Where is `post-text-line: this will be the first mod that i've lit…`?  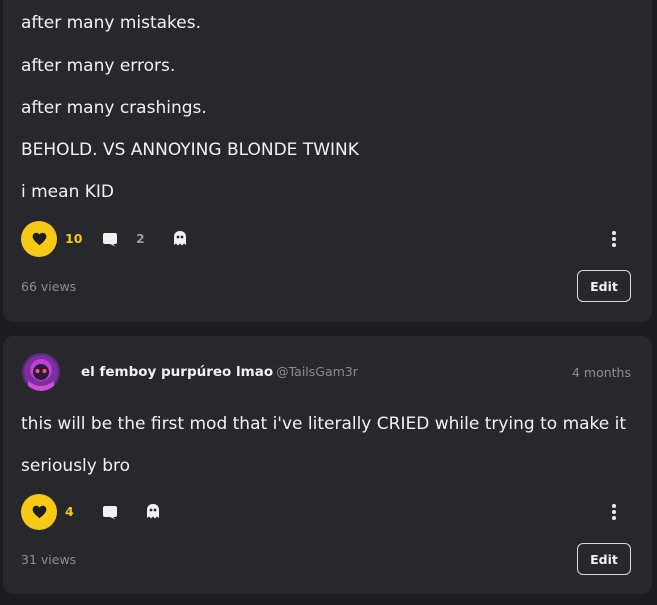 post-text-line: this will be the first mod that i've lit… is located at coordinates (324, 424).